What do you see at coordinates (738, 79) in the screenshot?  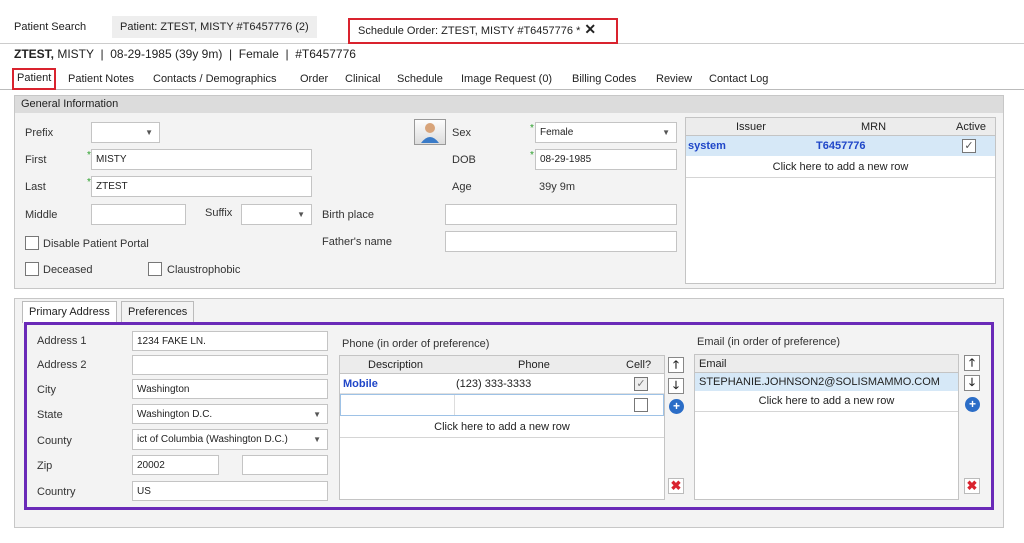 I see `tab-contact-log: Contact Log` at bounding box center [738, 79].